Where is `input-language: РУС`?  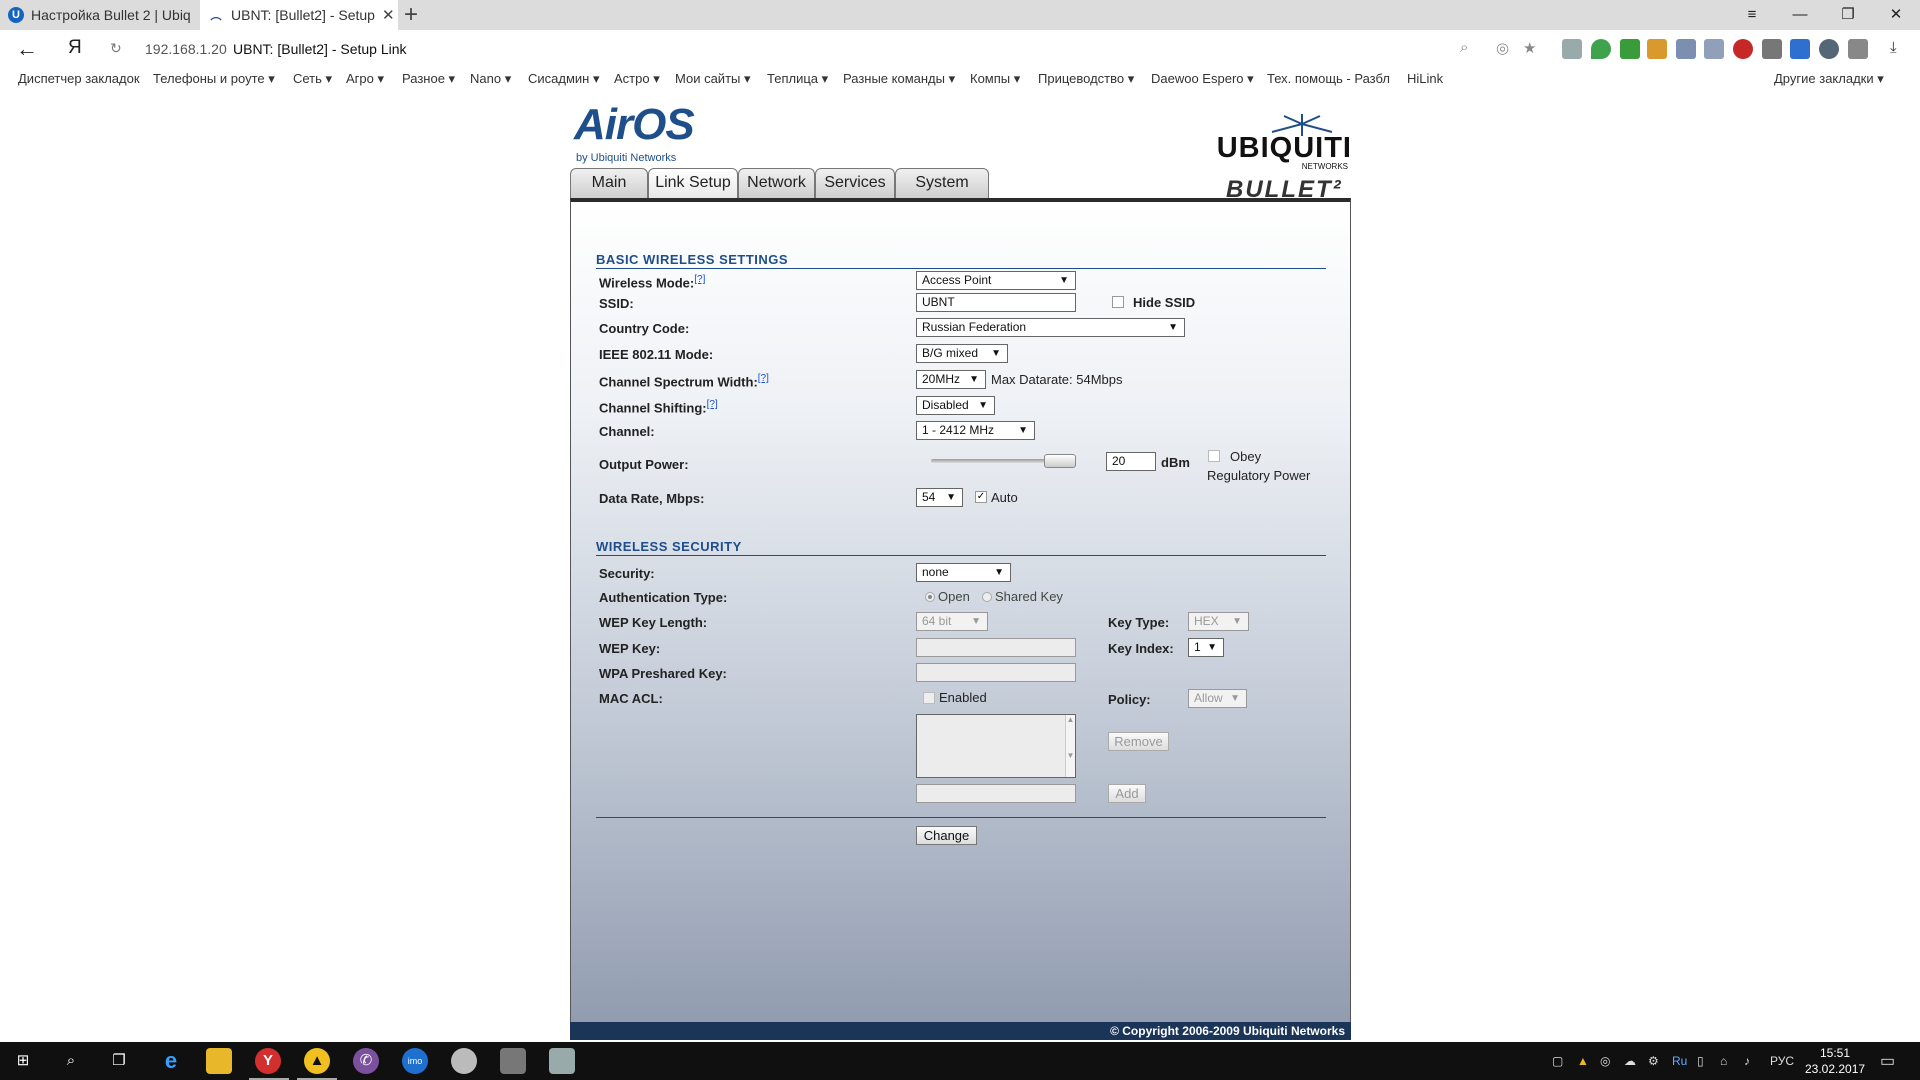
input-language: РУС is located at coordinates (1782, 1061).